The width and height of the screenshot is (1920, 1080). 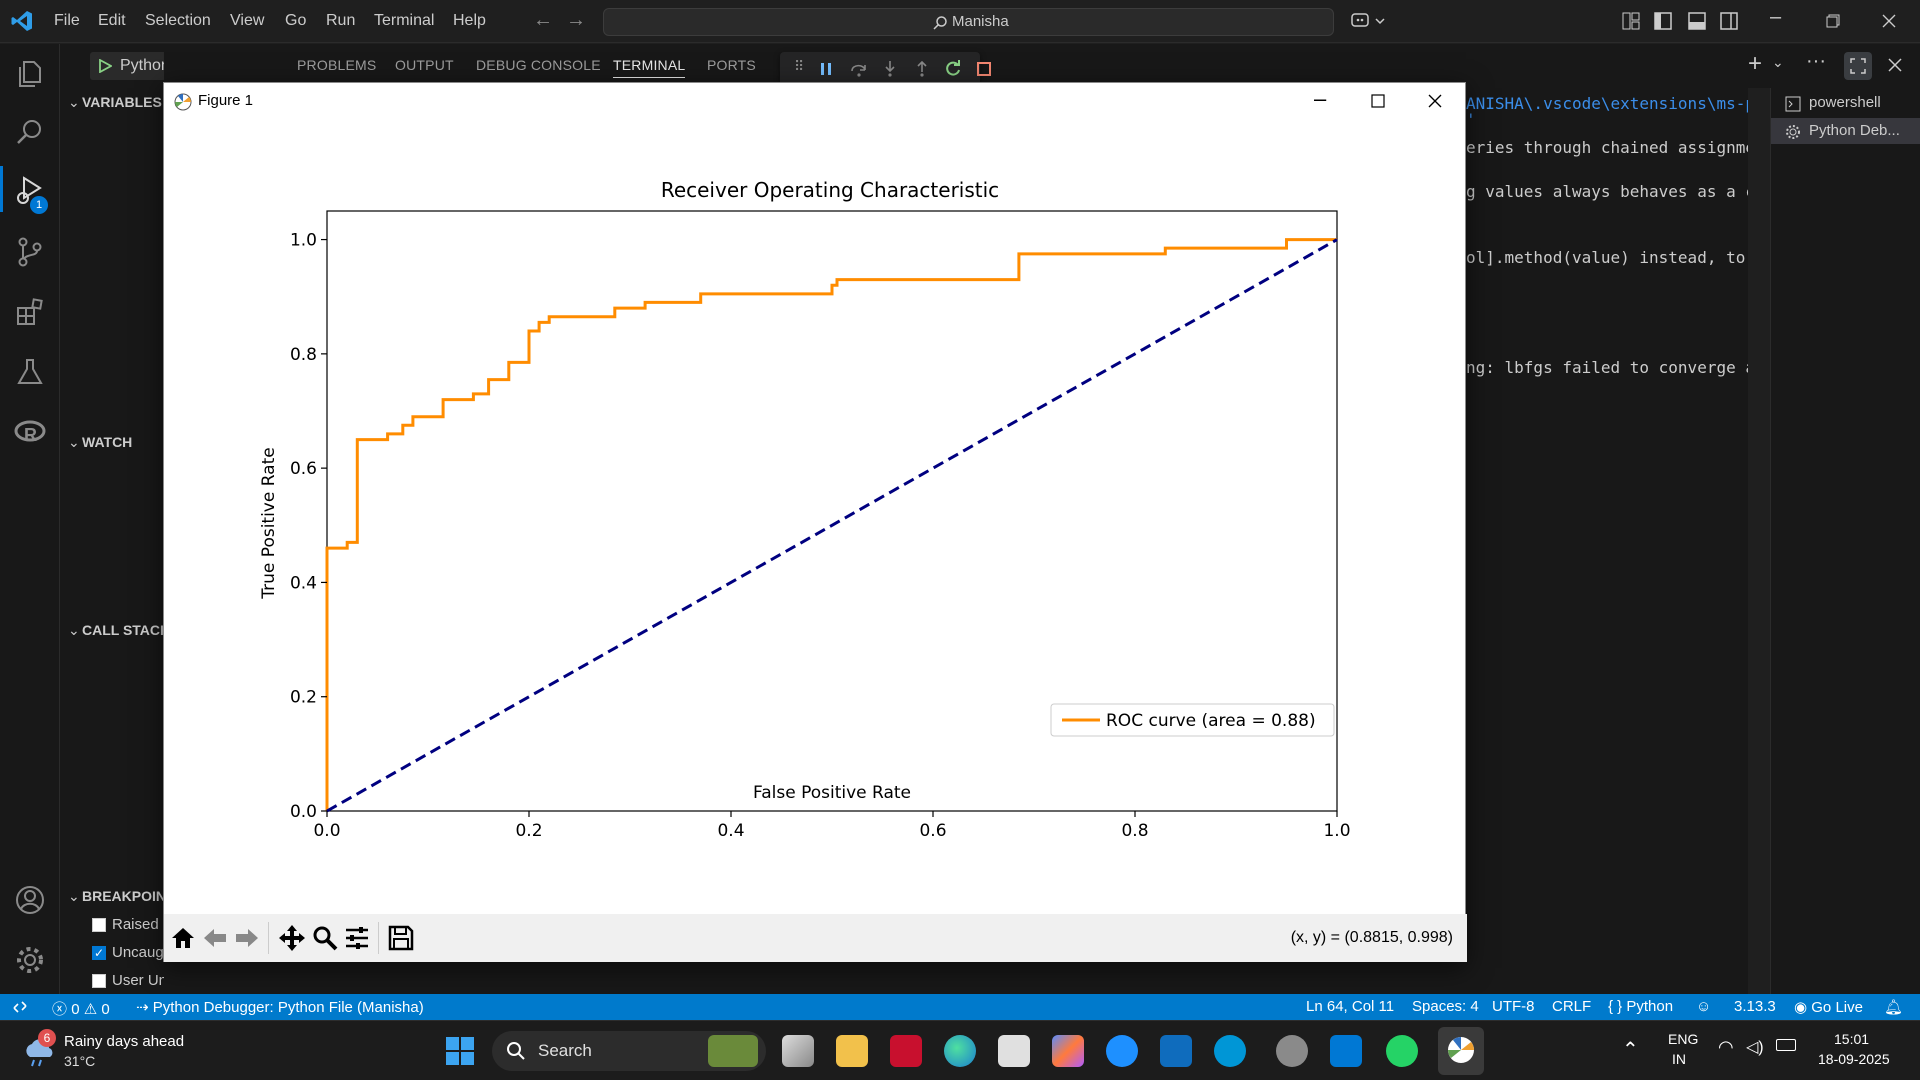 What do you see at coordinates (1014, 1051) in the screenshot?
I see `microsoft-store-icon` at bounding box center [1014, 1051].